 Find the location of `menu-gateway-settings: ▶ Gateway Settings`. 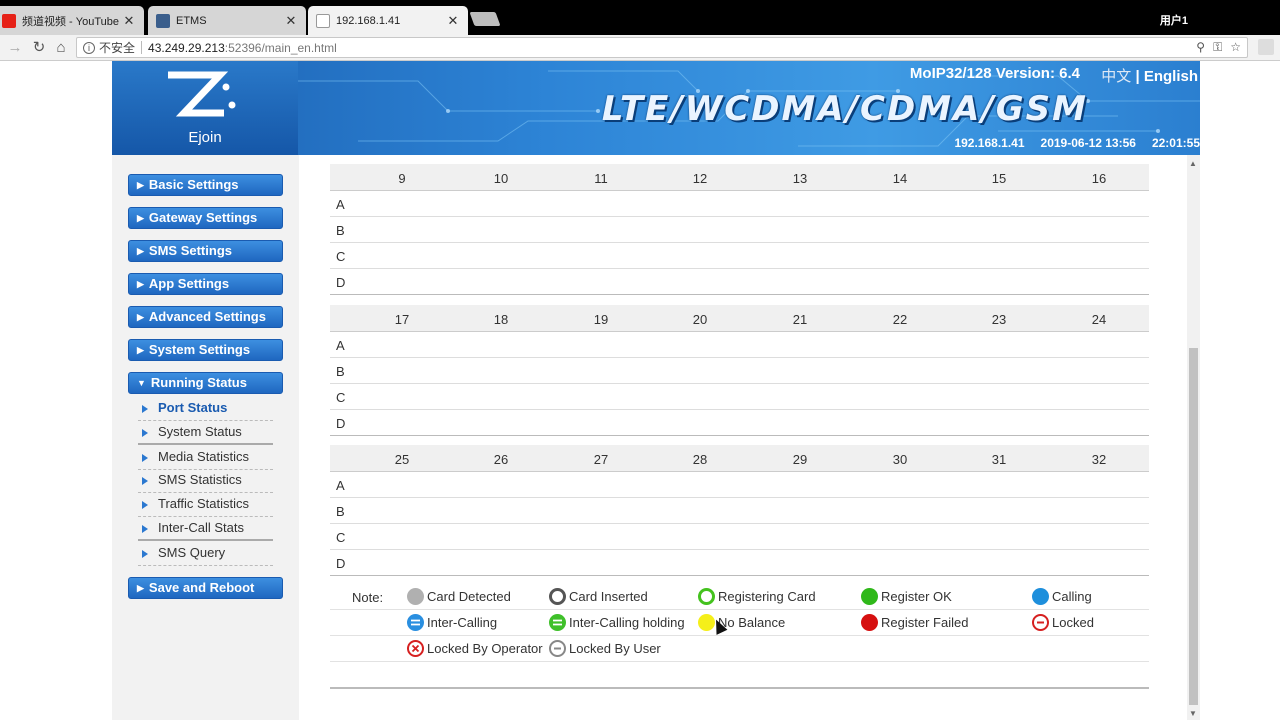

menu-gateway-settings: ▶ Gateway Settings is located at coordinates (205, 218).